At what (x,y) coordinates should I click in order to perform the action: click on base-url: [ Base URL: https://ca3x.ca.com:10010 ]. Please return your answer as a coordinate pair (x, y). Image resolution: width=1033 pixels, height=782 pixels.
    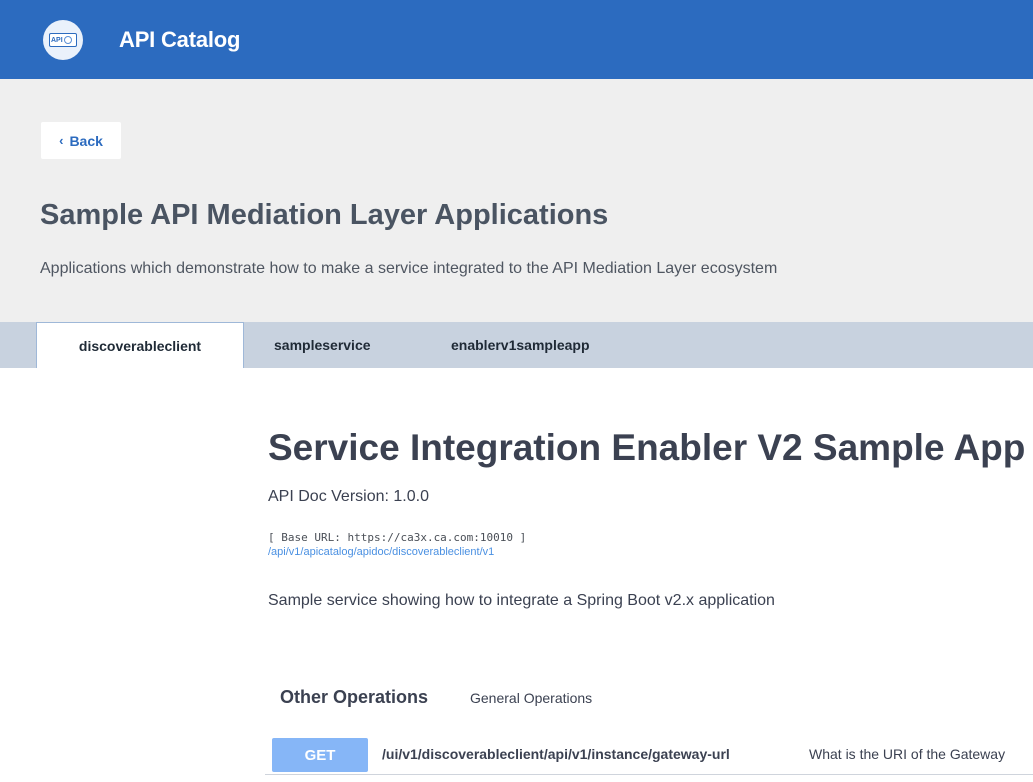
    Looking at the image, I should click on (397, 537).